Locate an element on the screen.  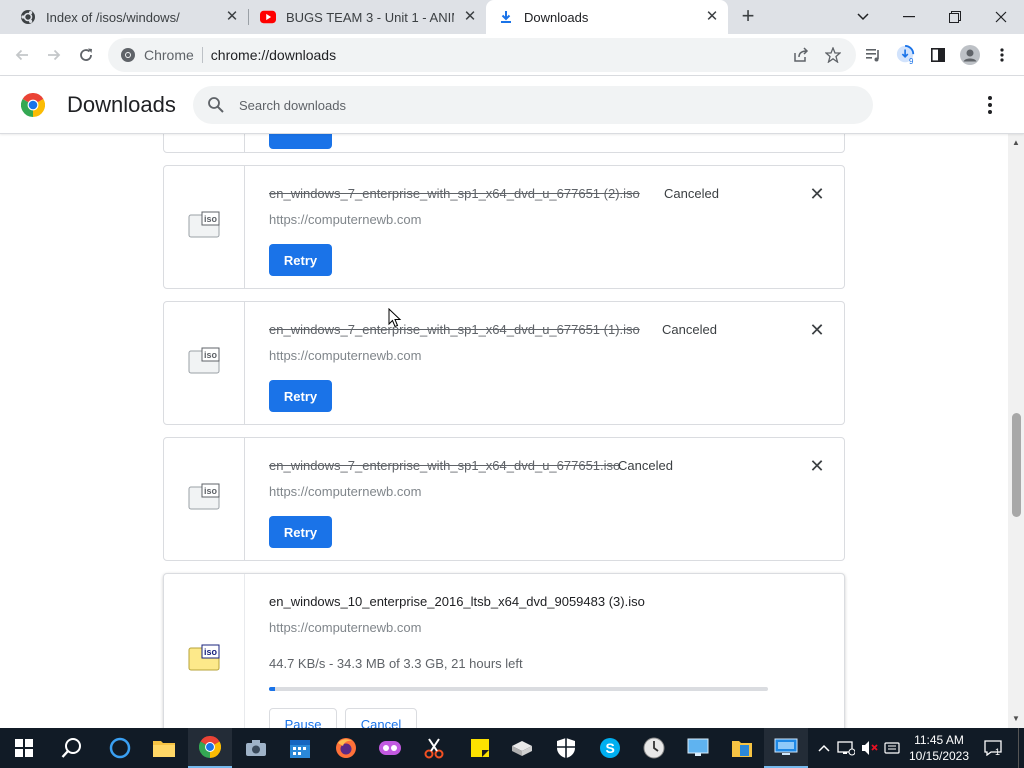
start-button is located at coordinates (24, 748).